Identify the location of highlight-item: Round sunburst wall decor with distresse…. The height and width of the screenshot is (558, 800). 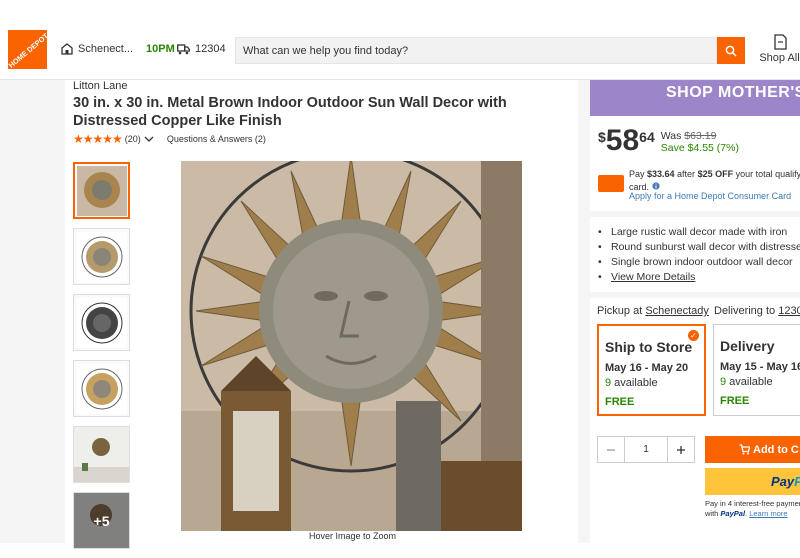
(699, 247).